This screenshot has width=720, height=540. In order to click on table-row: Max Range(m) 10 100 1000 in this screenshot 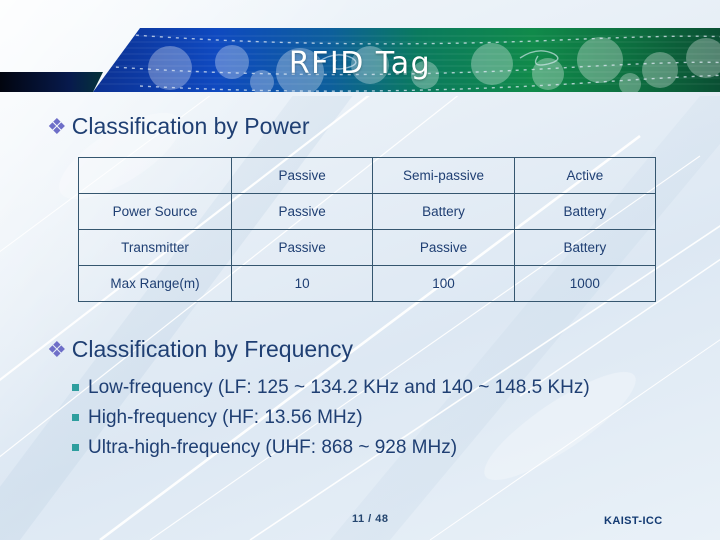, I will do `click(367, 283)`.